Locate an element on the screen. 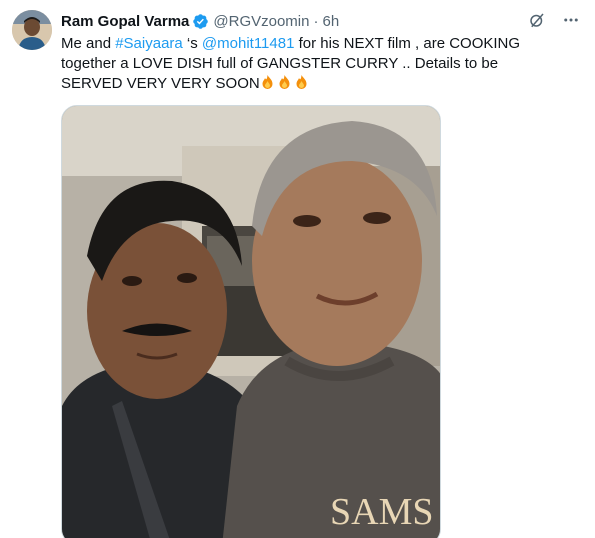 The width and height of the screenshot is (595, 538). tweet-text-part: ‘s is located at coordinates (192, 43).